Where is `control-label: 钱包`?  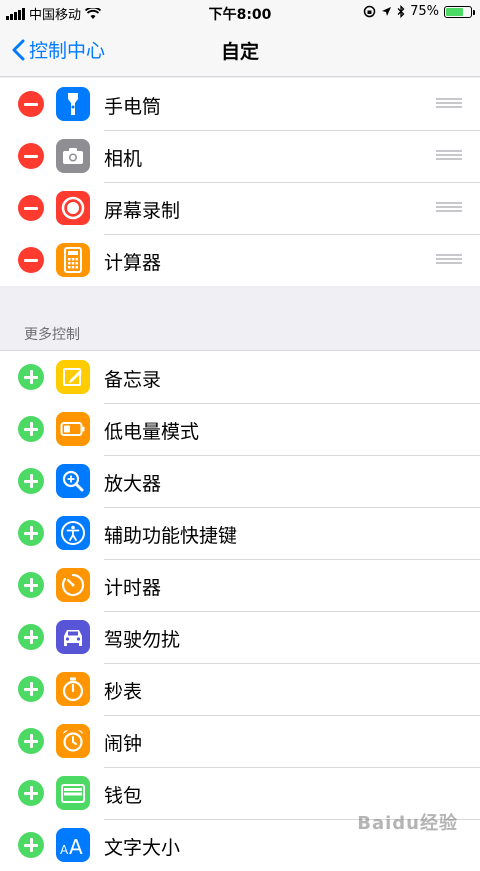 control-label: 钱包 is located at coordinates (123, 796).